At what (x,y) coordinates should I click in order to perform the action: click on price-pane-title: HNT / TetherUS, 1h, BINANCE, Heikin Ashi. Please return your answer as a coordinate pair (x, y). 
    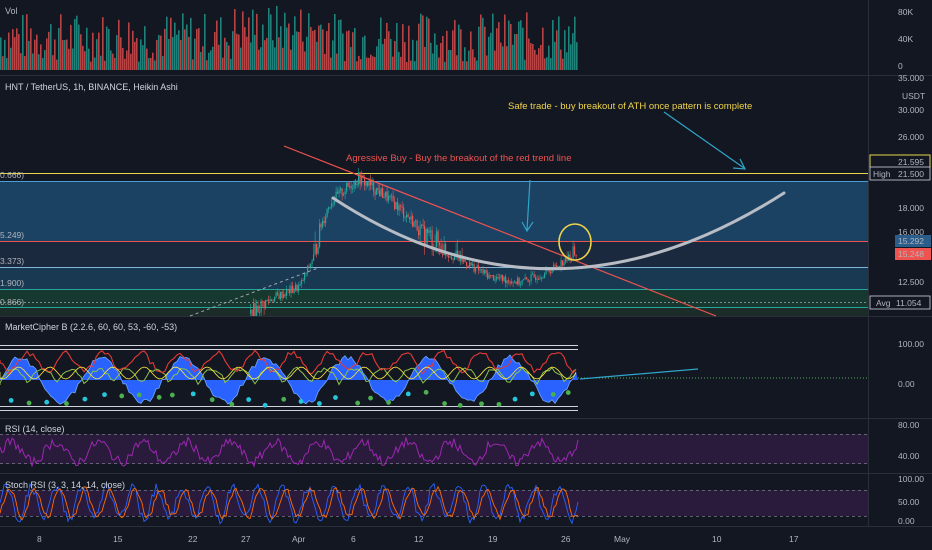
    Looking at the image, I should click on (91, 87).